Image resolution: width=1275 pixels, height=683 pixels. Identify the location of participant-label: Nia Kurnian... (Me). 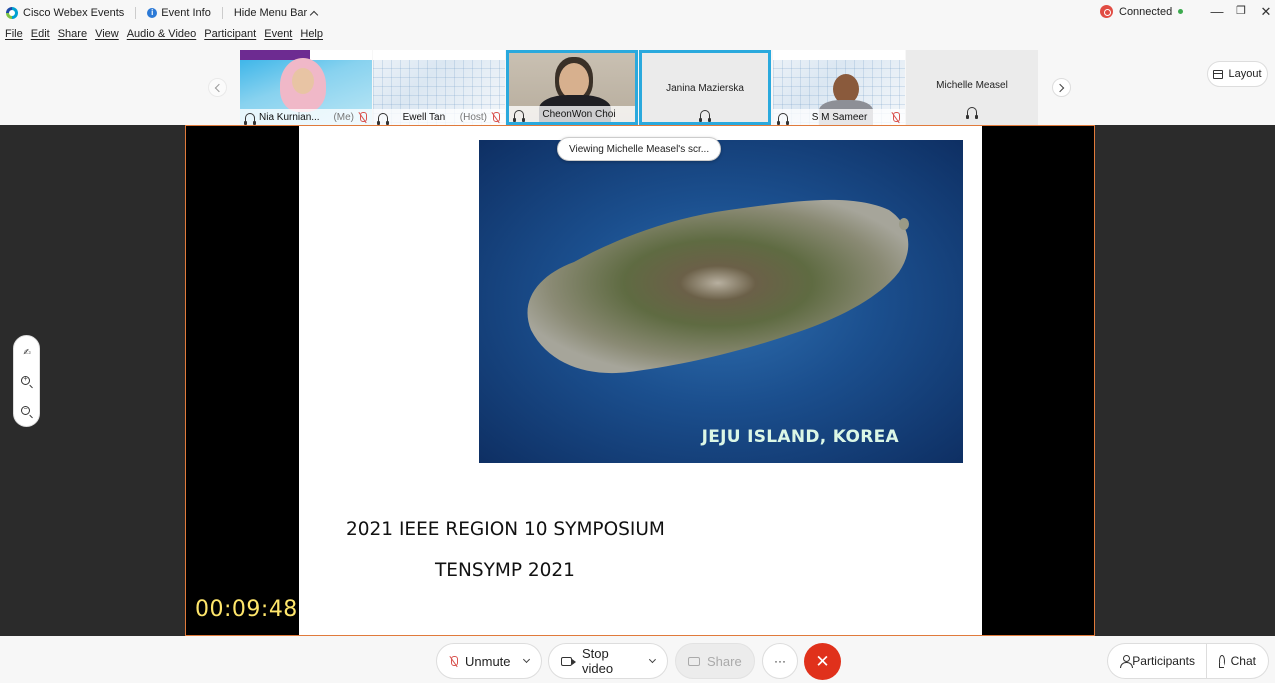
(306, 117).